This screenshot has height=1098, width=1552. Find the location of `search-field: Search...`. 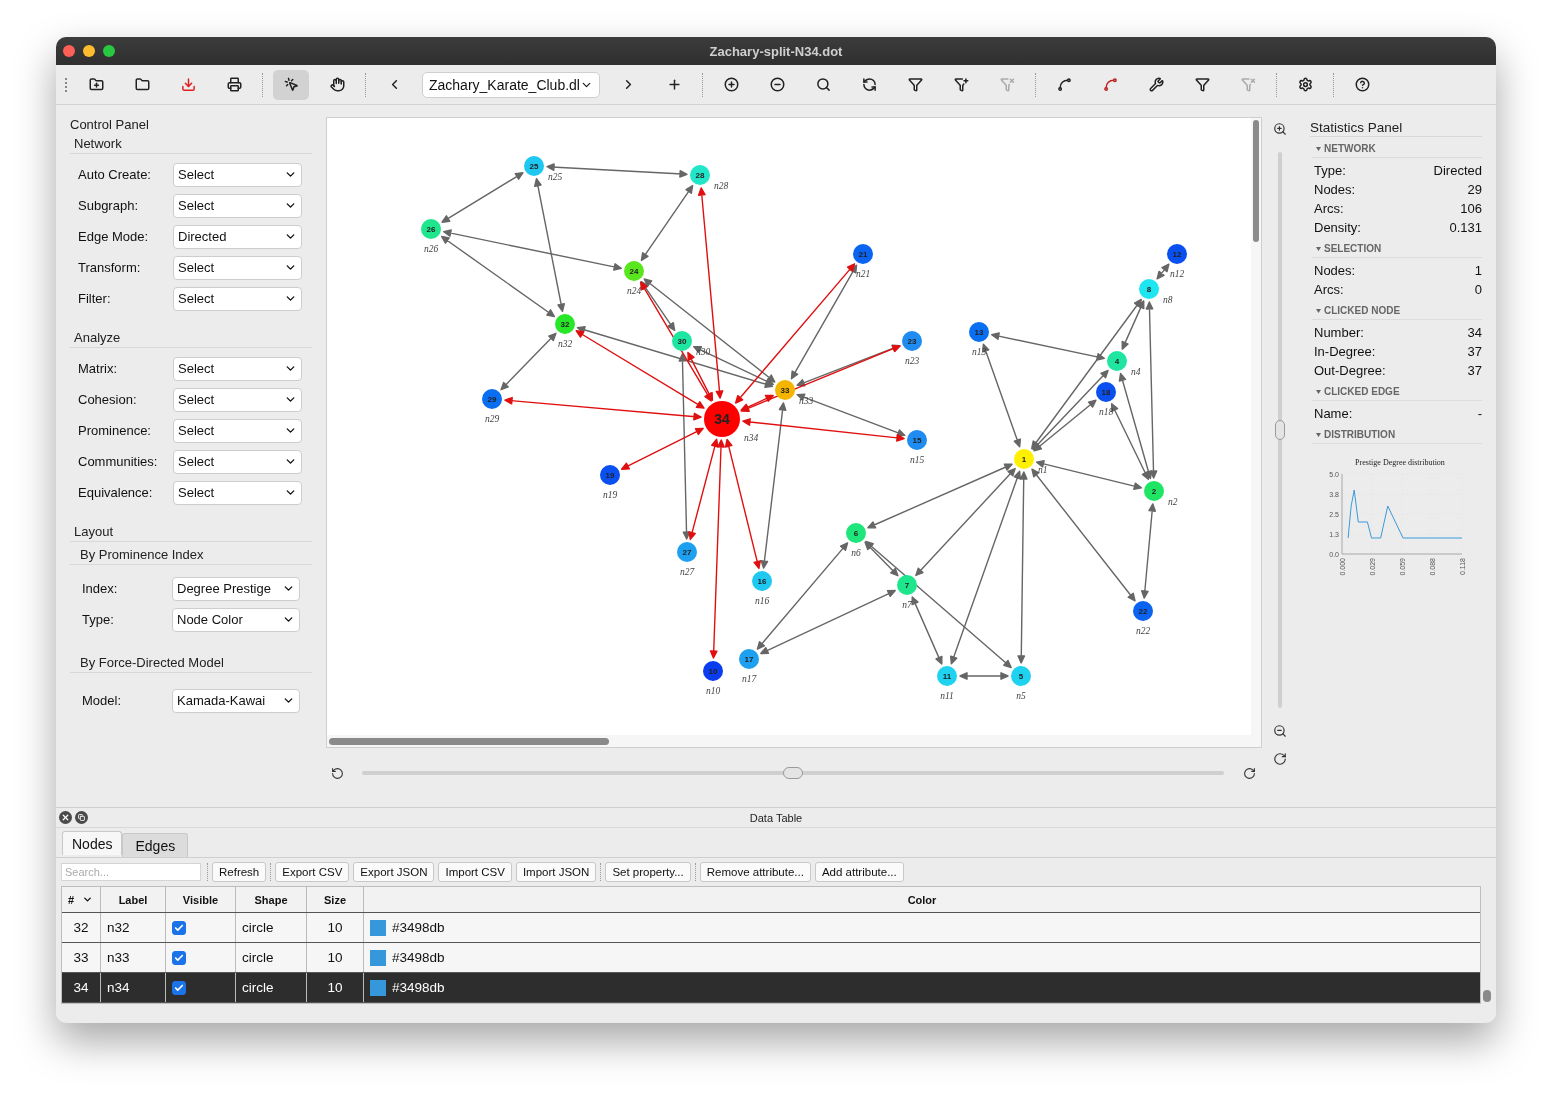

search-field: Search... is located at coordinates (131, 872).